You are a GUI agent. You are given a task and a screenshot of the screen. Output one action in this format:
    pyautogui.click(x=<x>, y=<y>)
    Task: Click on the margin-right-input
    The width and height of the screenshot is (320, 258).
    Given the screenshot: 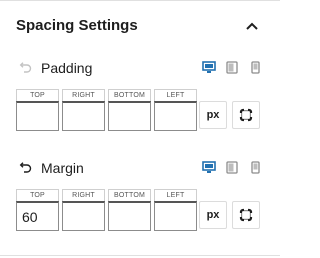 What is the action you would take?
    pyautogui.click(x=83, y=216)
    